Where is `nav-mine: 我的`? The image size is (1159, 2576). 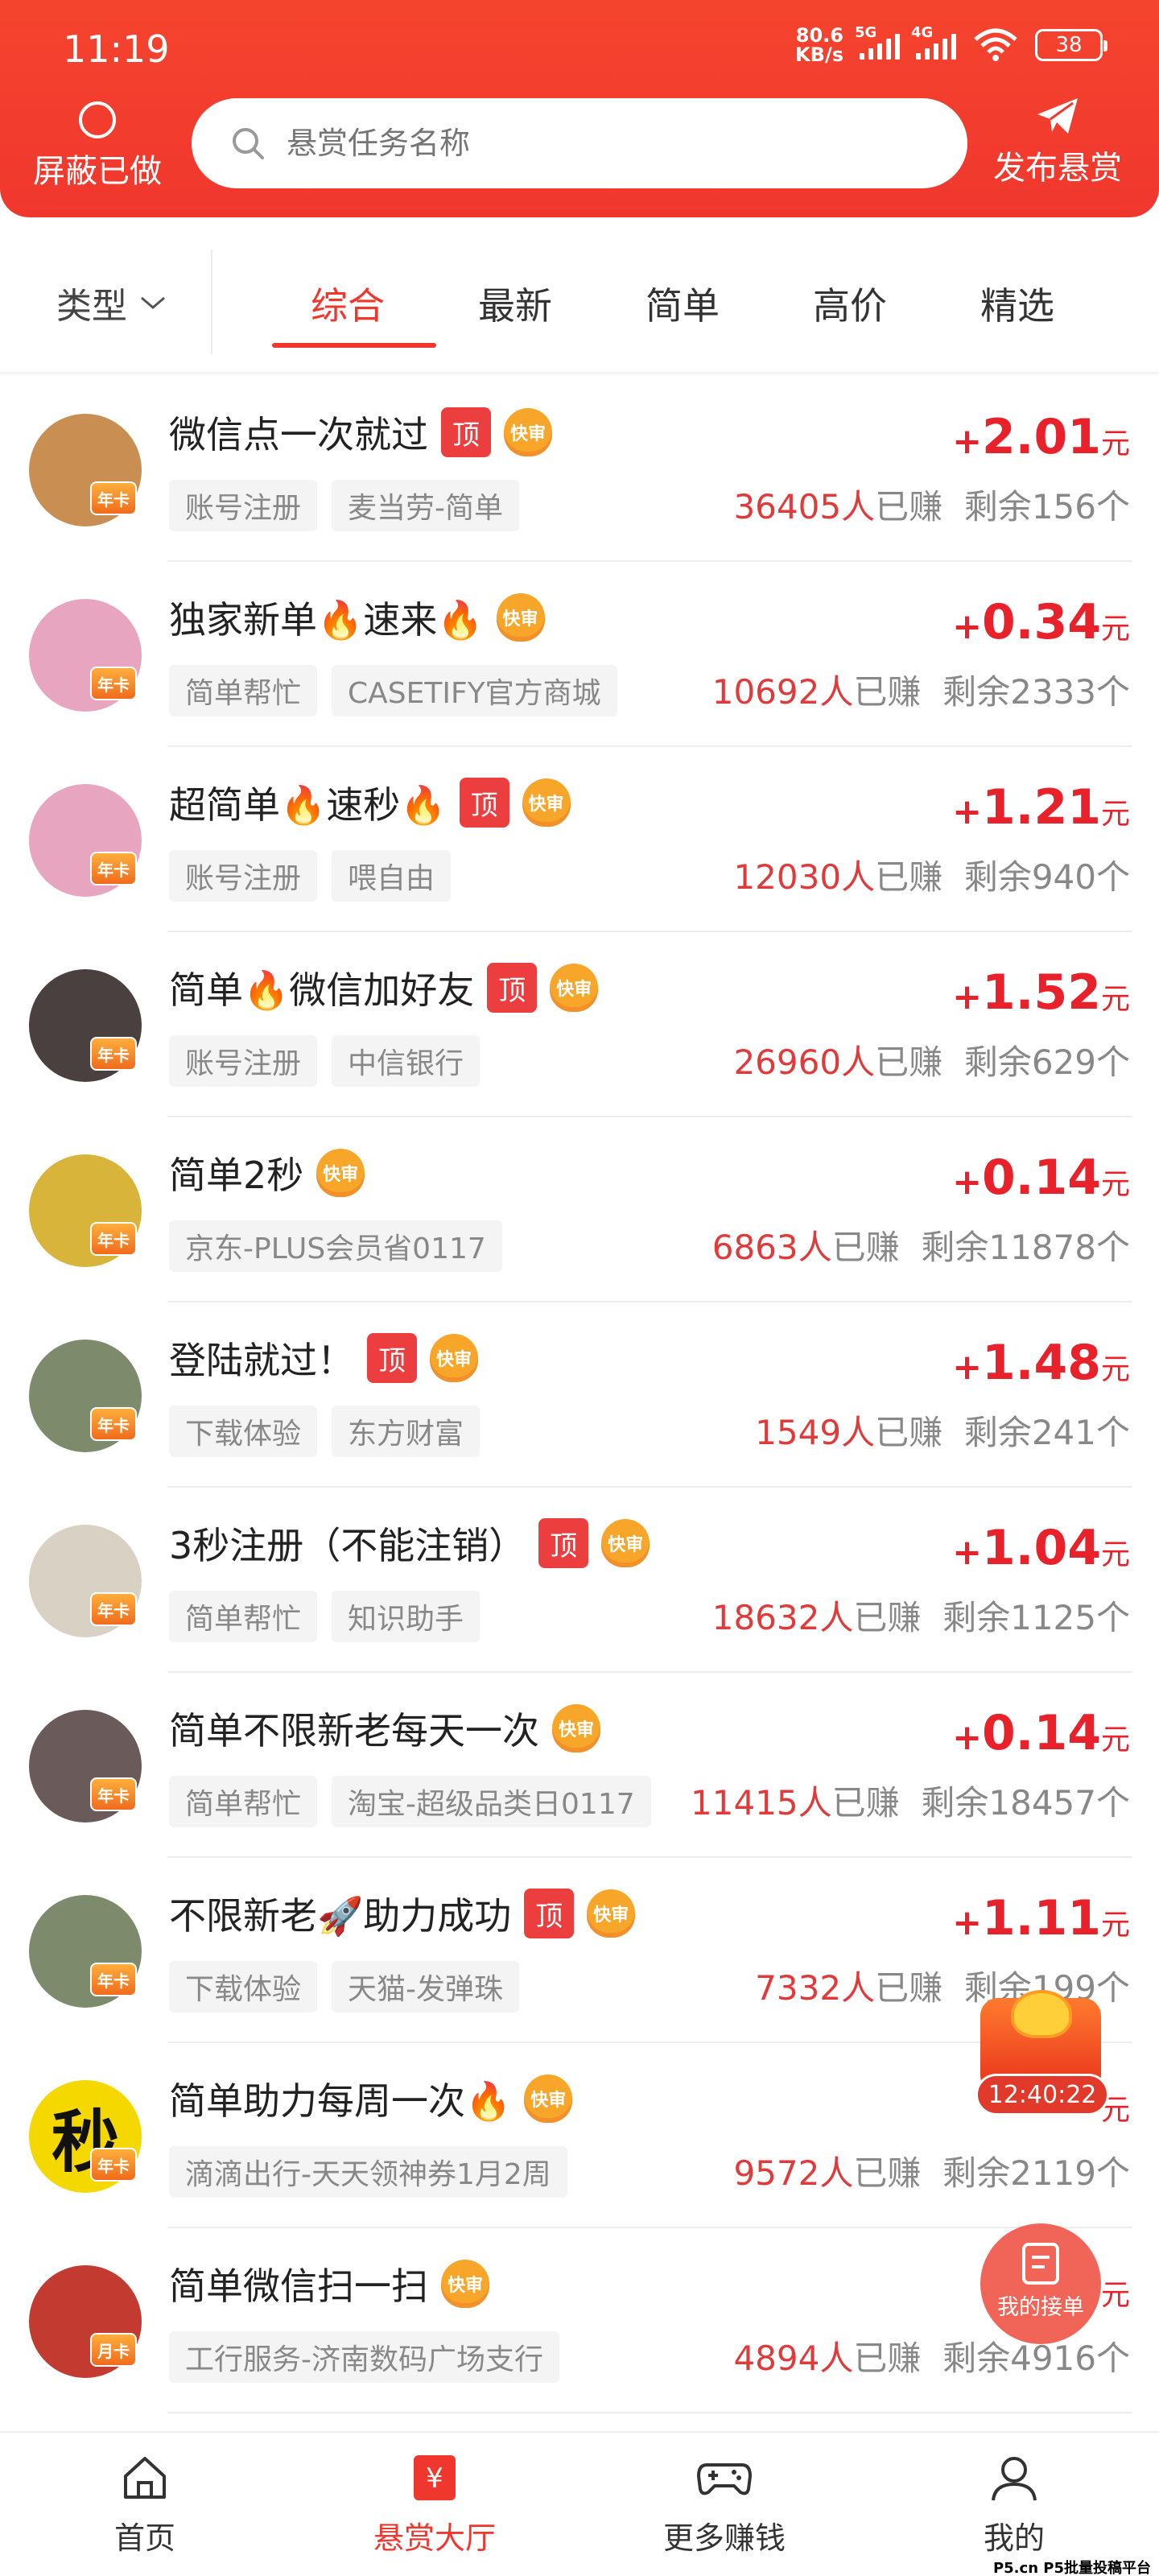 nav-mine: 我的 is located at coordinates (1014, 2504).